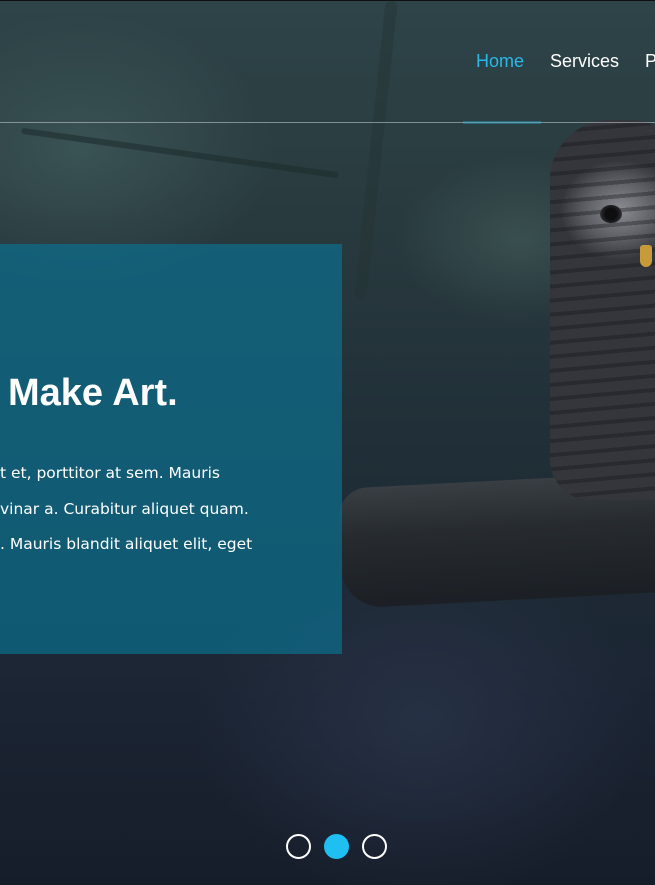 The height and width of the screenshot is (885, 655). What do you see at coordinates (124, 508) in the screenshot?
I see `slide-description-line: vinar a. Curabitur aliquet quam.` at bounding box center [124, 508].